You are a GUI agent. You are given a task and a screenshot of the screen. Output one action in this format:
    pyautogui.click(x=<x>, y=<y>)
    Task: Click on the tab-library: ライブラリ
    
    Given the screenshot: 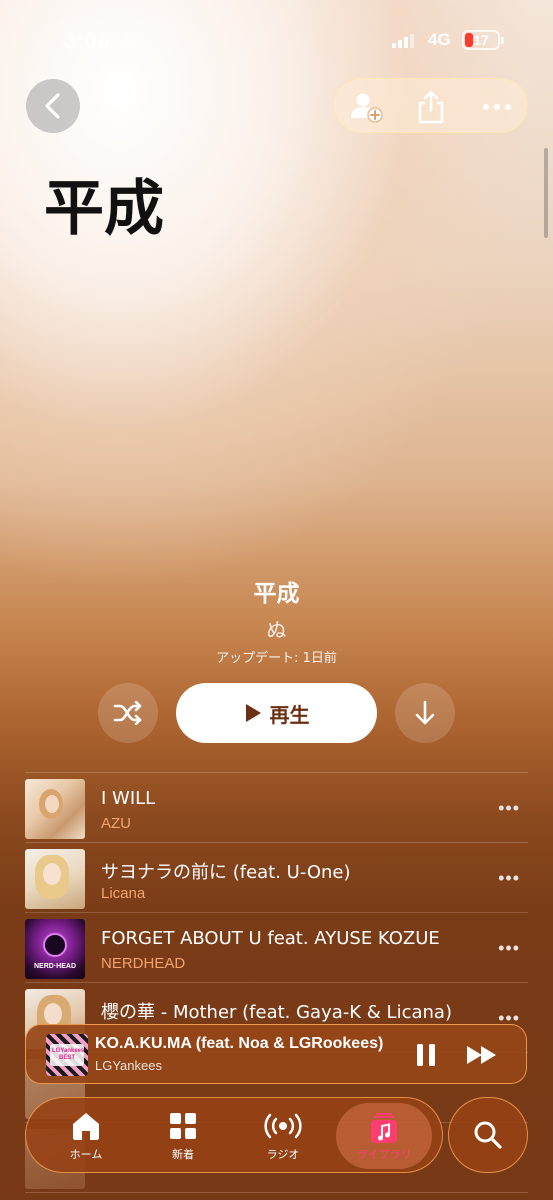 What is the action you would take?
    pyautogui.click(x=384, y=1136)
    